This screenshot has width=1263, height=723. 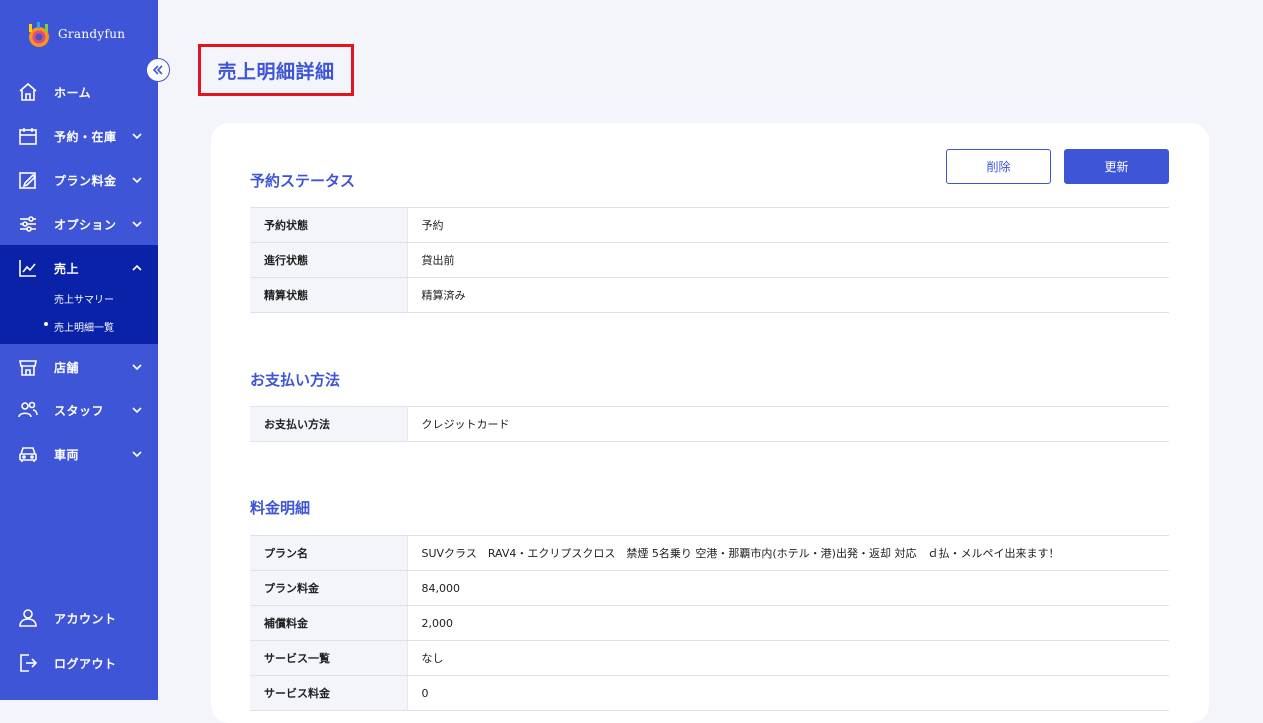 I want to click on sidebar-item-store: 店舗, so click(x=79, y=367).